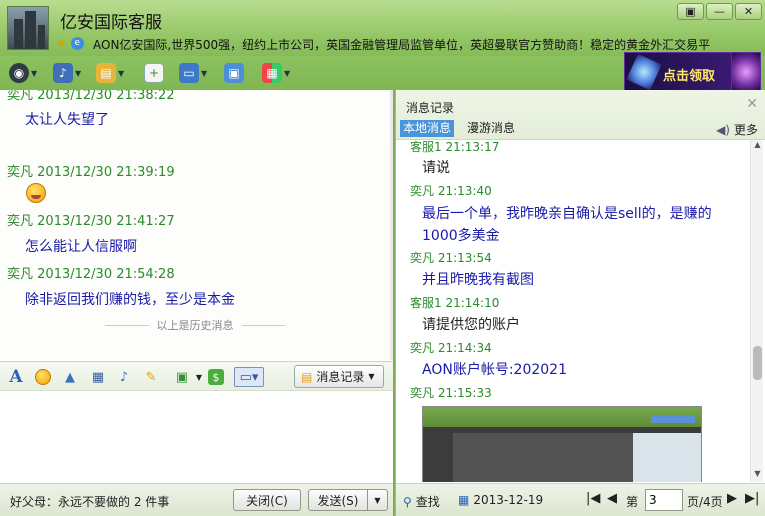  Describe the element at coordinates (371, 376) in the screenshot. I see `chevron-down-icon: ▼` at that location.